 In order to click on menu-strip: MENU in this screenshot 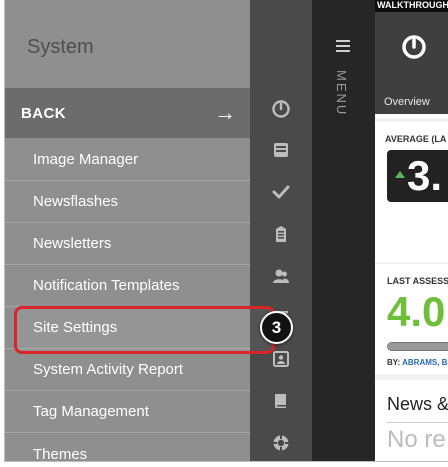, I will do `click(343, 230)`.